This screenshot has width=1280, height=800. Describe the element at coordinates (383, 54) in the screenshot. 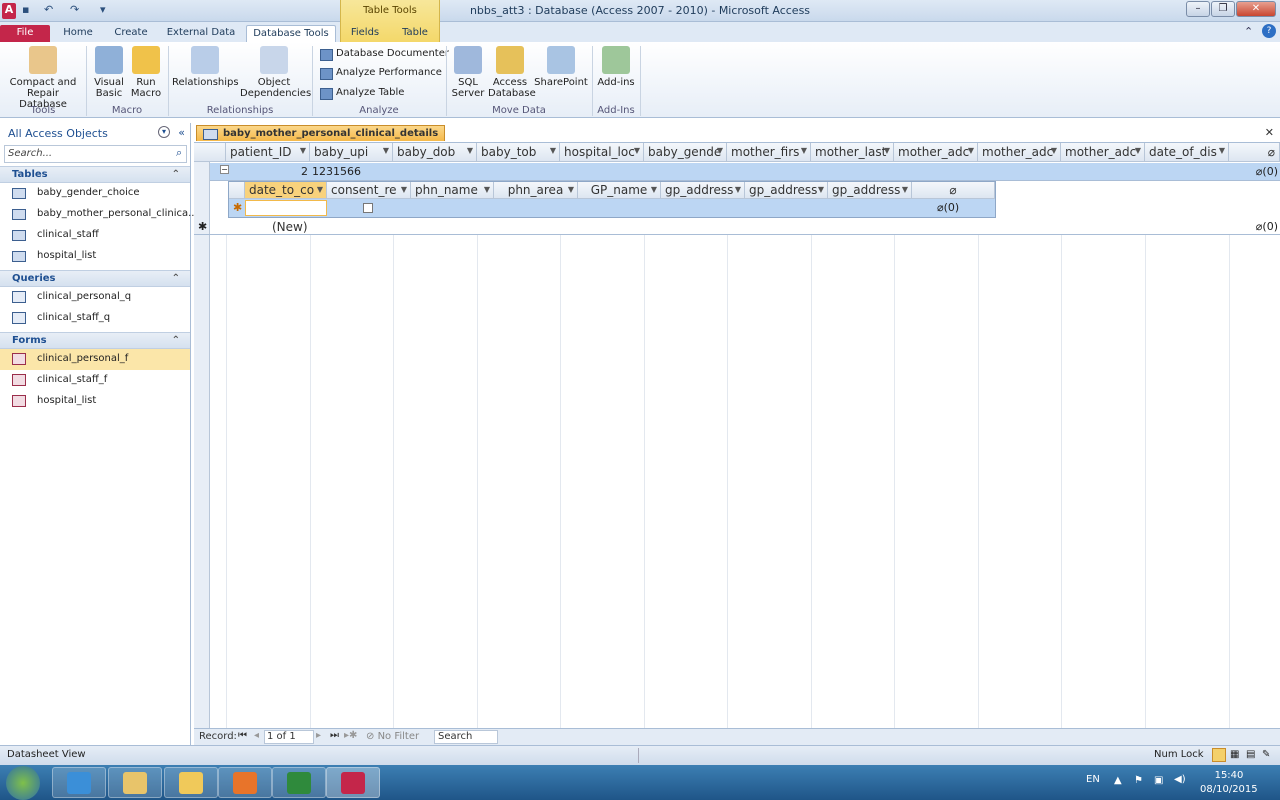

I see `database-documenter-button: Database Documenter` at that location.